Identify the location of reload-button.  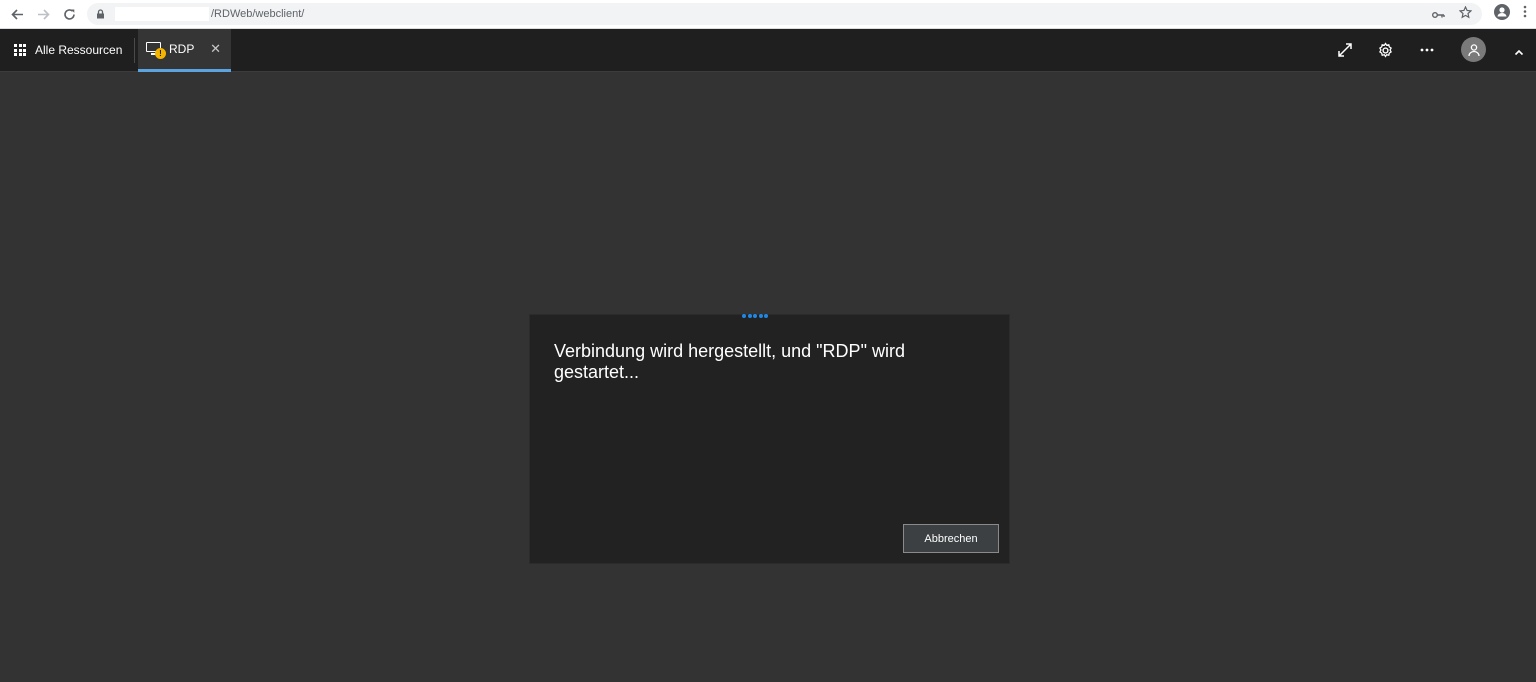
(69, 14).